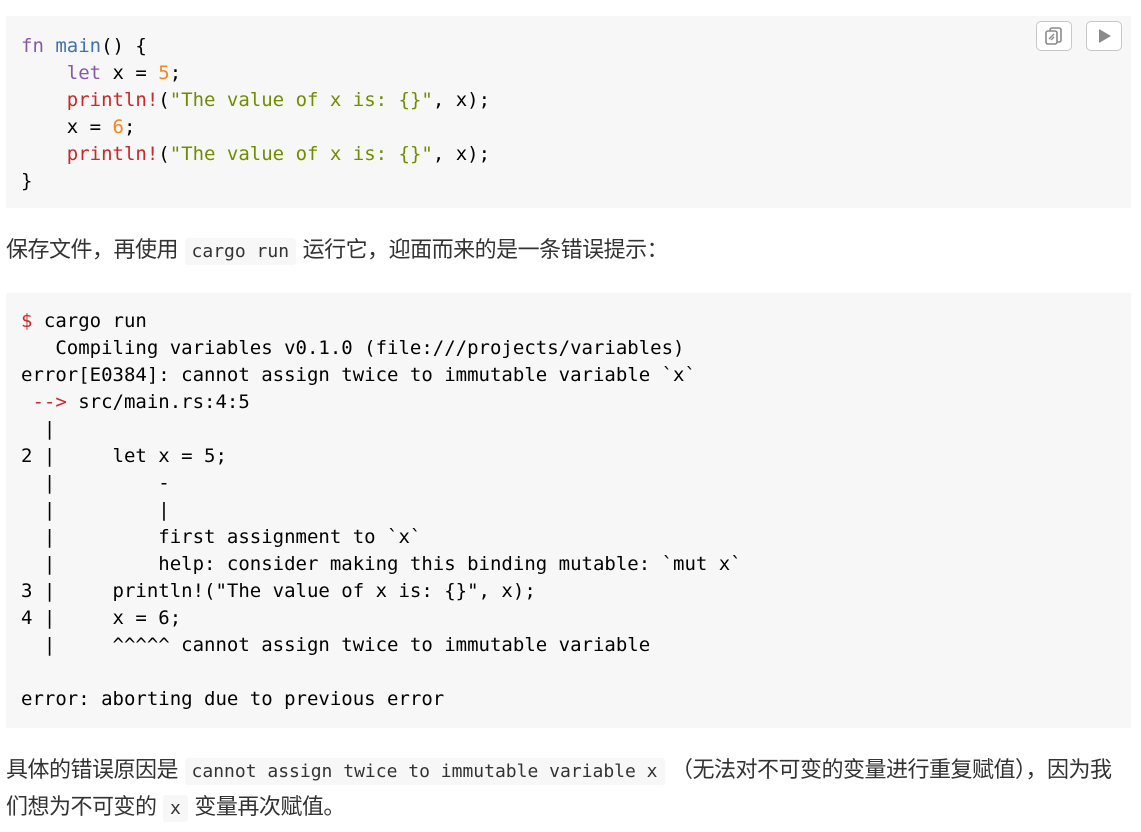  I want to click on paragraph-text: 运行它，迎面而来的是一条错误提示：, so click(485, 250).